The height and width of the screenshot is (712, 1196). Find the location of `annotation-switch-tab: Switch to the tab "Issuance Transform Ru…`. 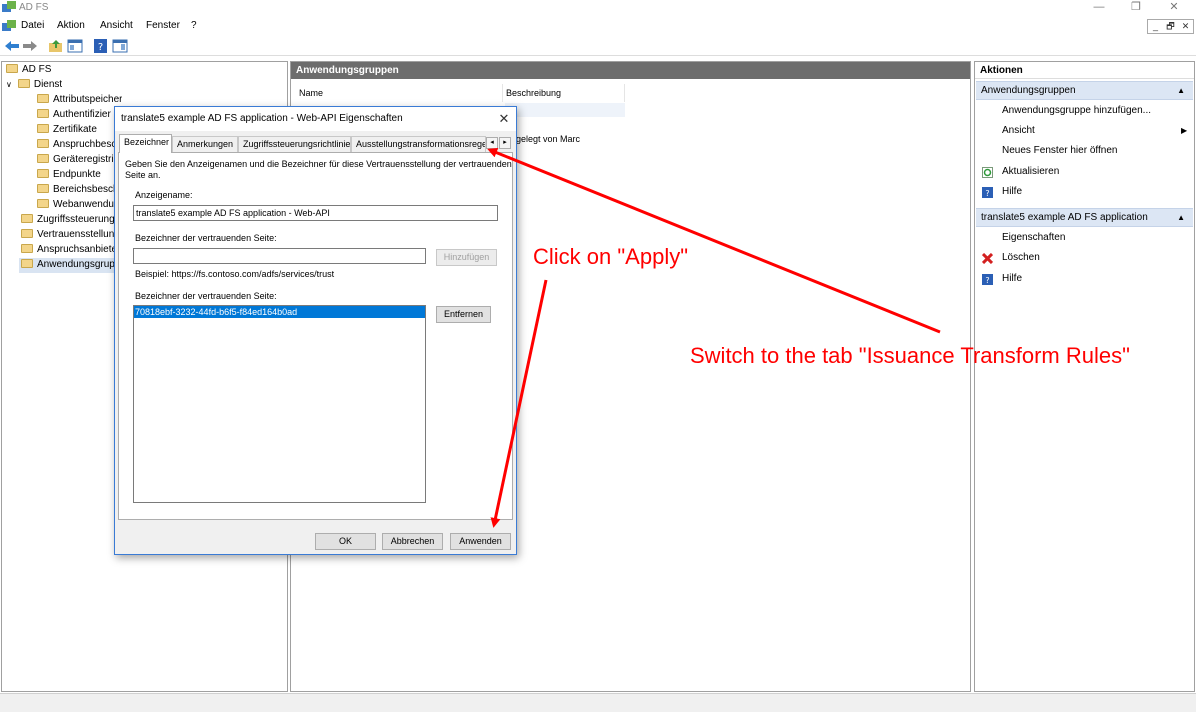

annotation-switch-tab: Switch to the tab "Issuance Transform Ru… is located at coordinates (910, 355).